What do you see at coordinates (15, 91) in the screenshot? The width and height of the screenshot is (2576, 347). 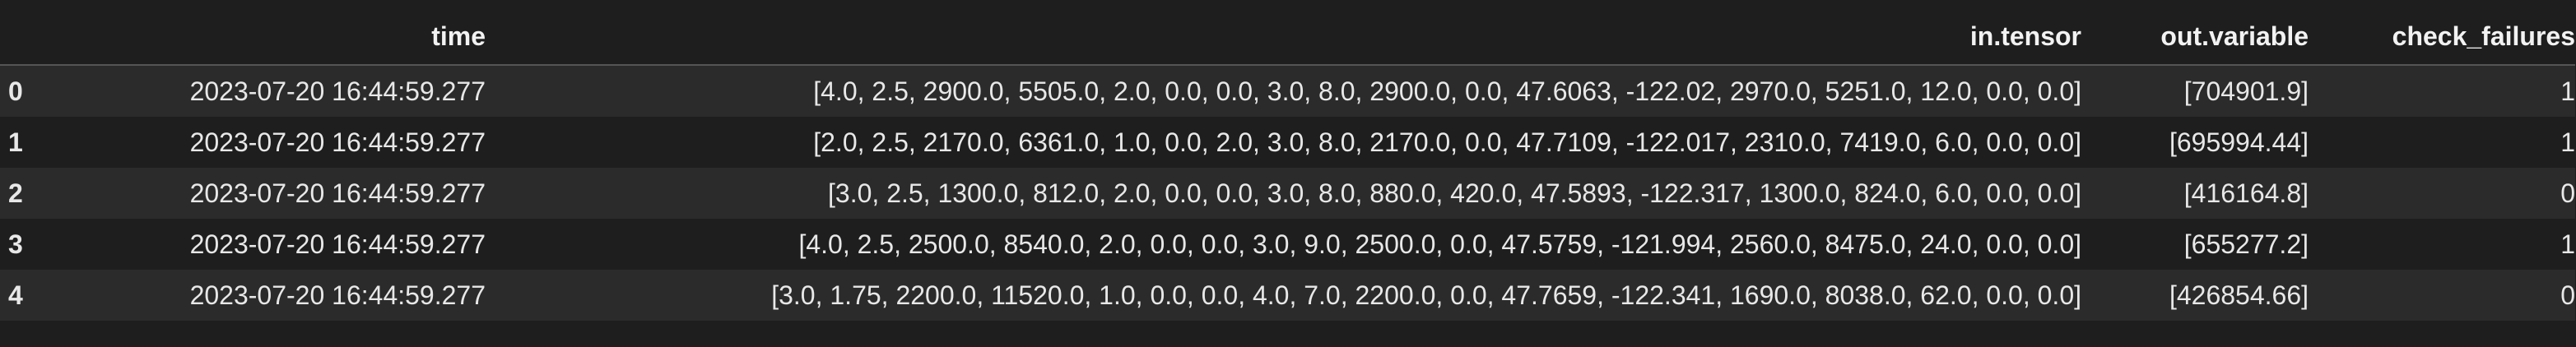 I see `row-index: 0` at bounding box center [15, 91].